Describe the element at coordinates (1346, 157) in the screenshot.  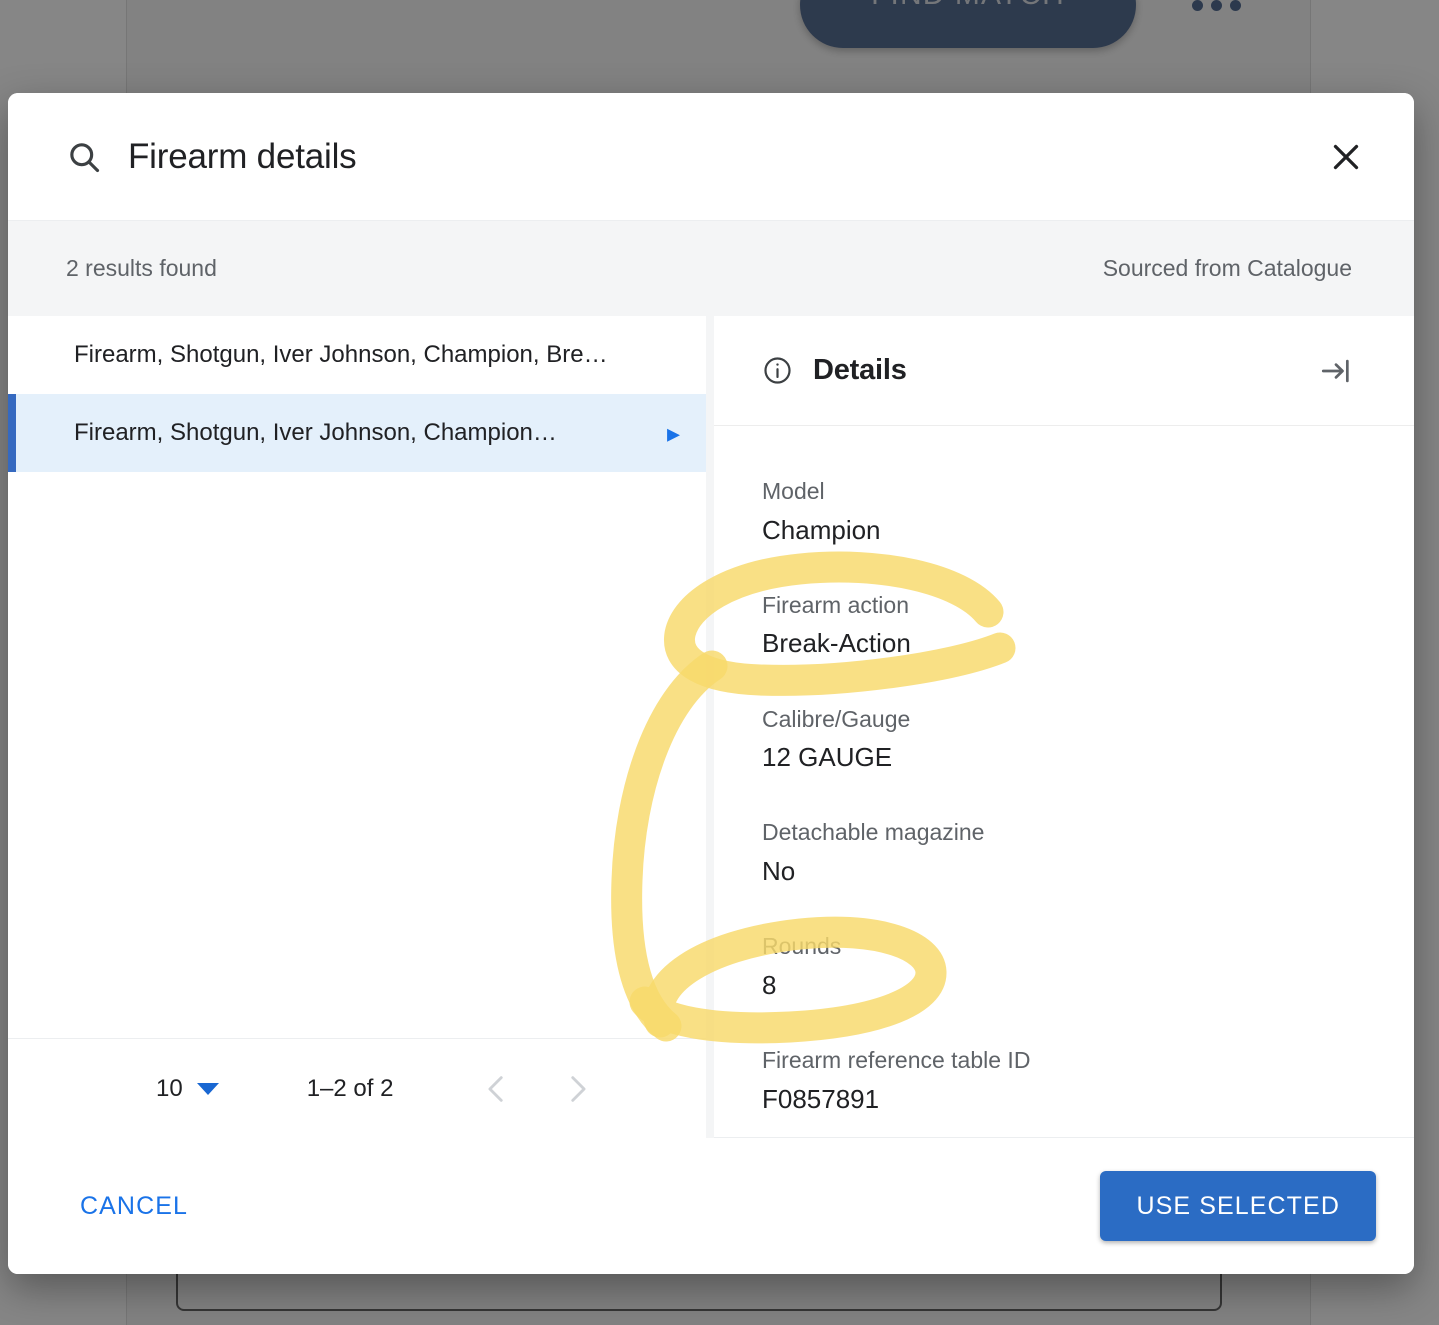
I see `close-icon` at that location.